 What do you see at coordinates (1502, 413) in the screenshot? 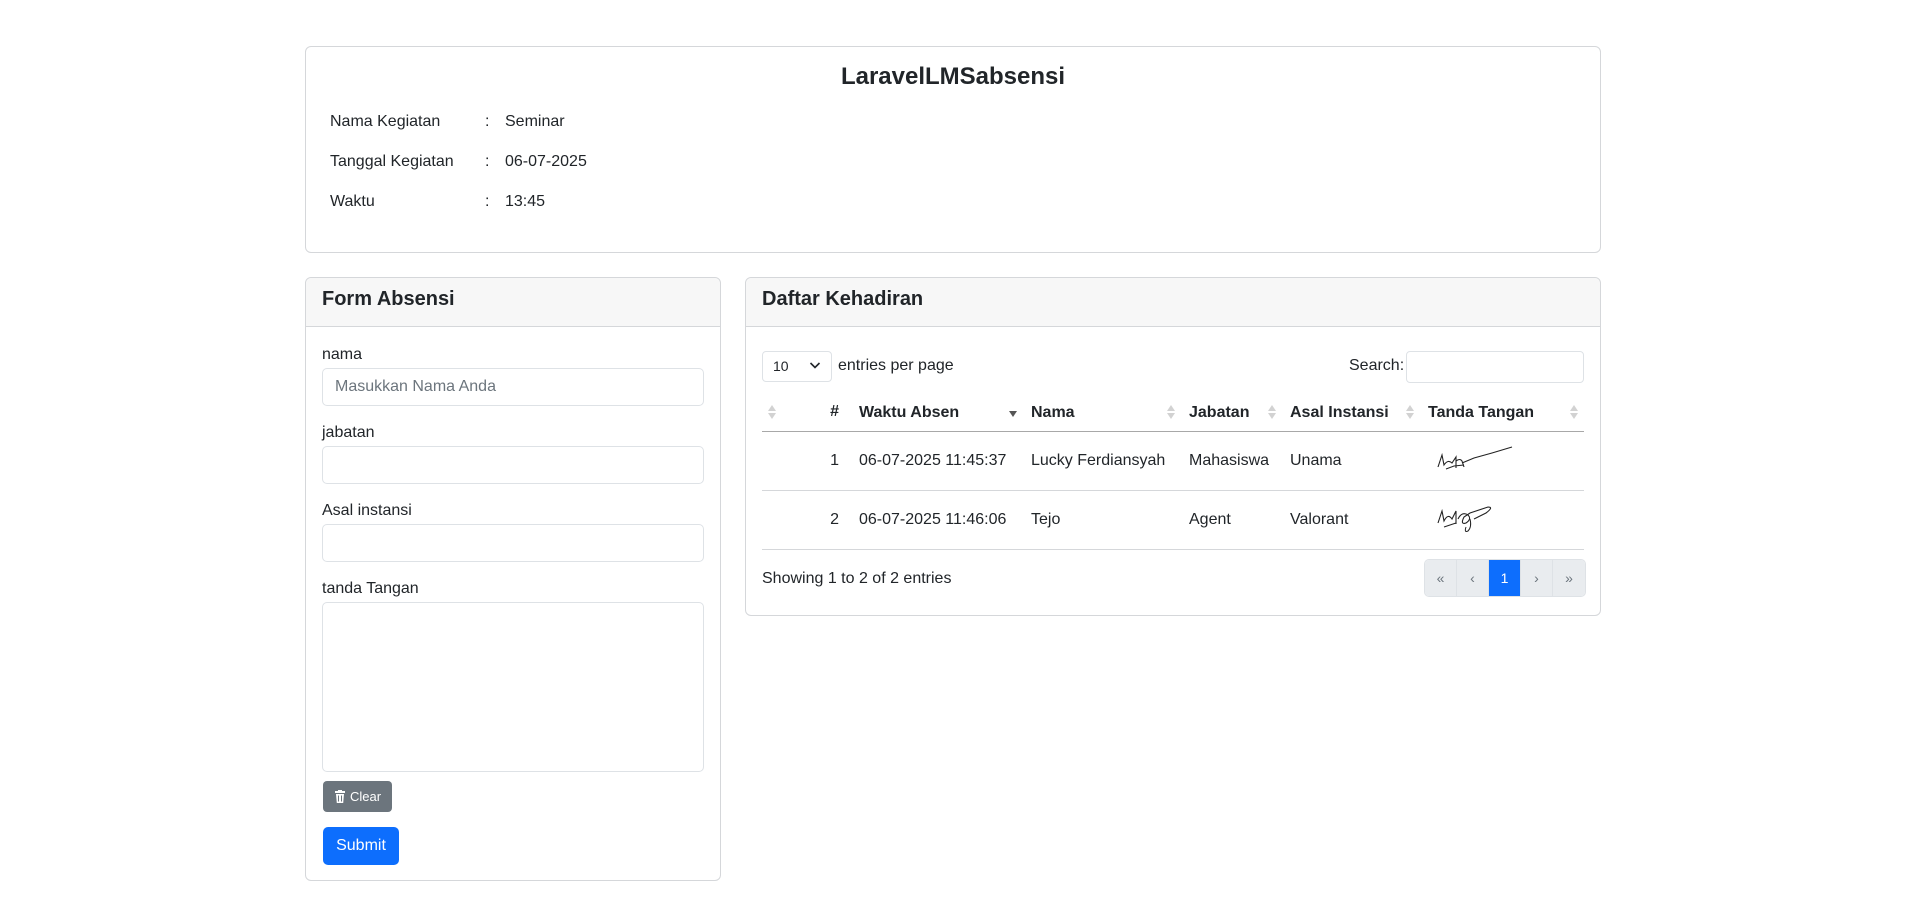
I see `column-header-tanda-tangan: Tanda Tangan` at bounding box center [1502, 413].